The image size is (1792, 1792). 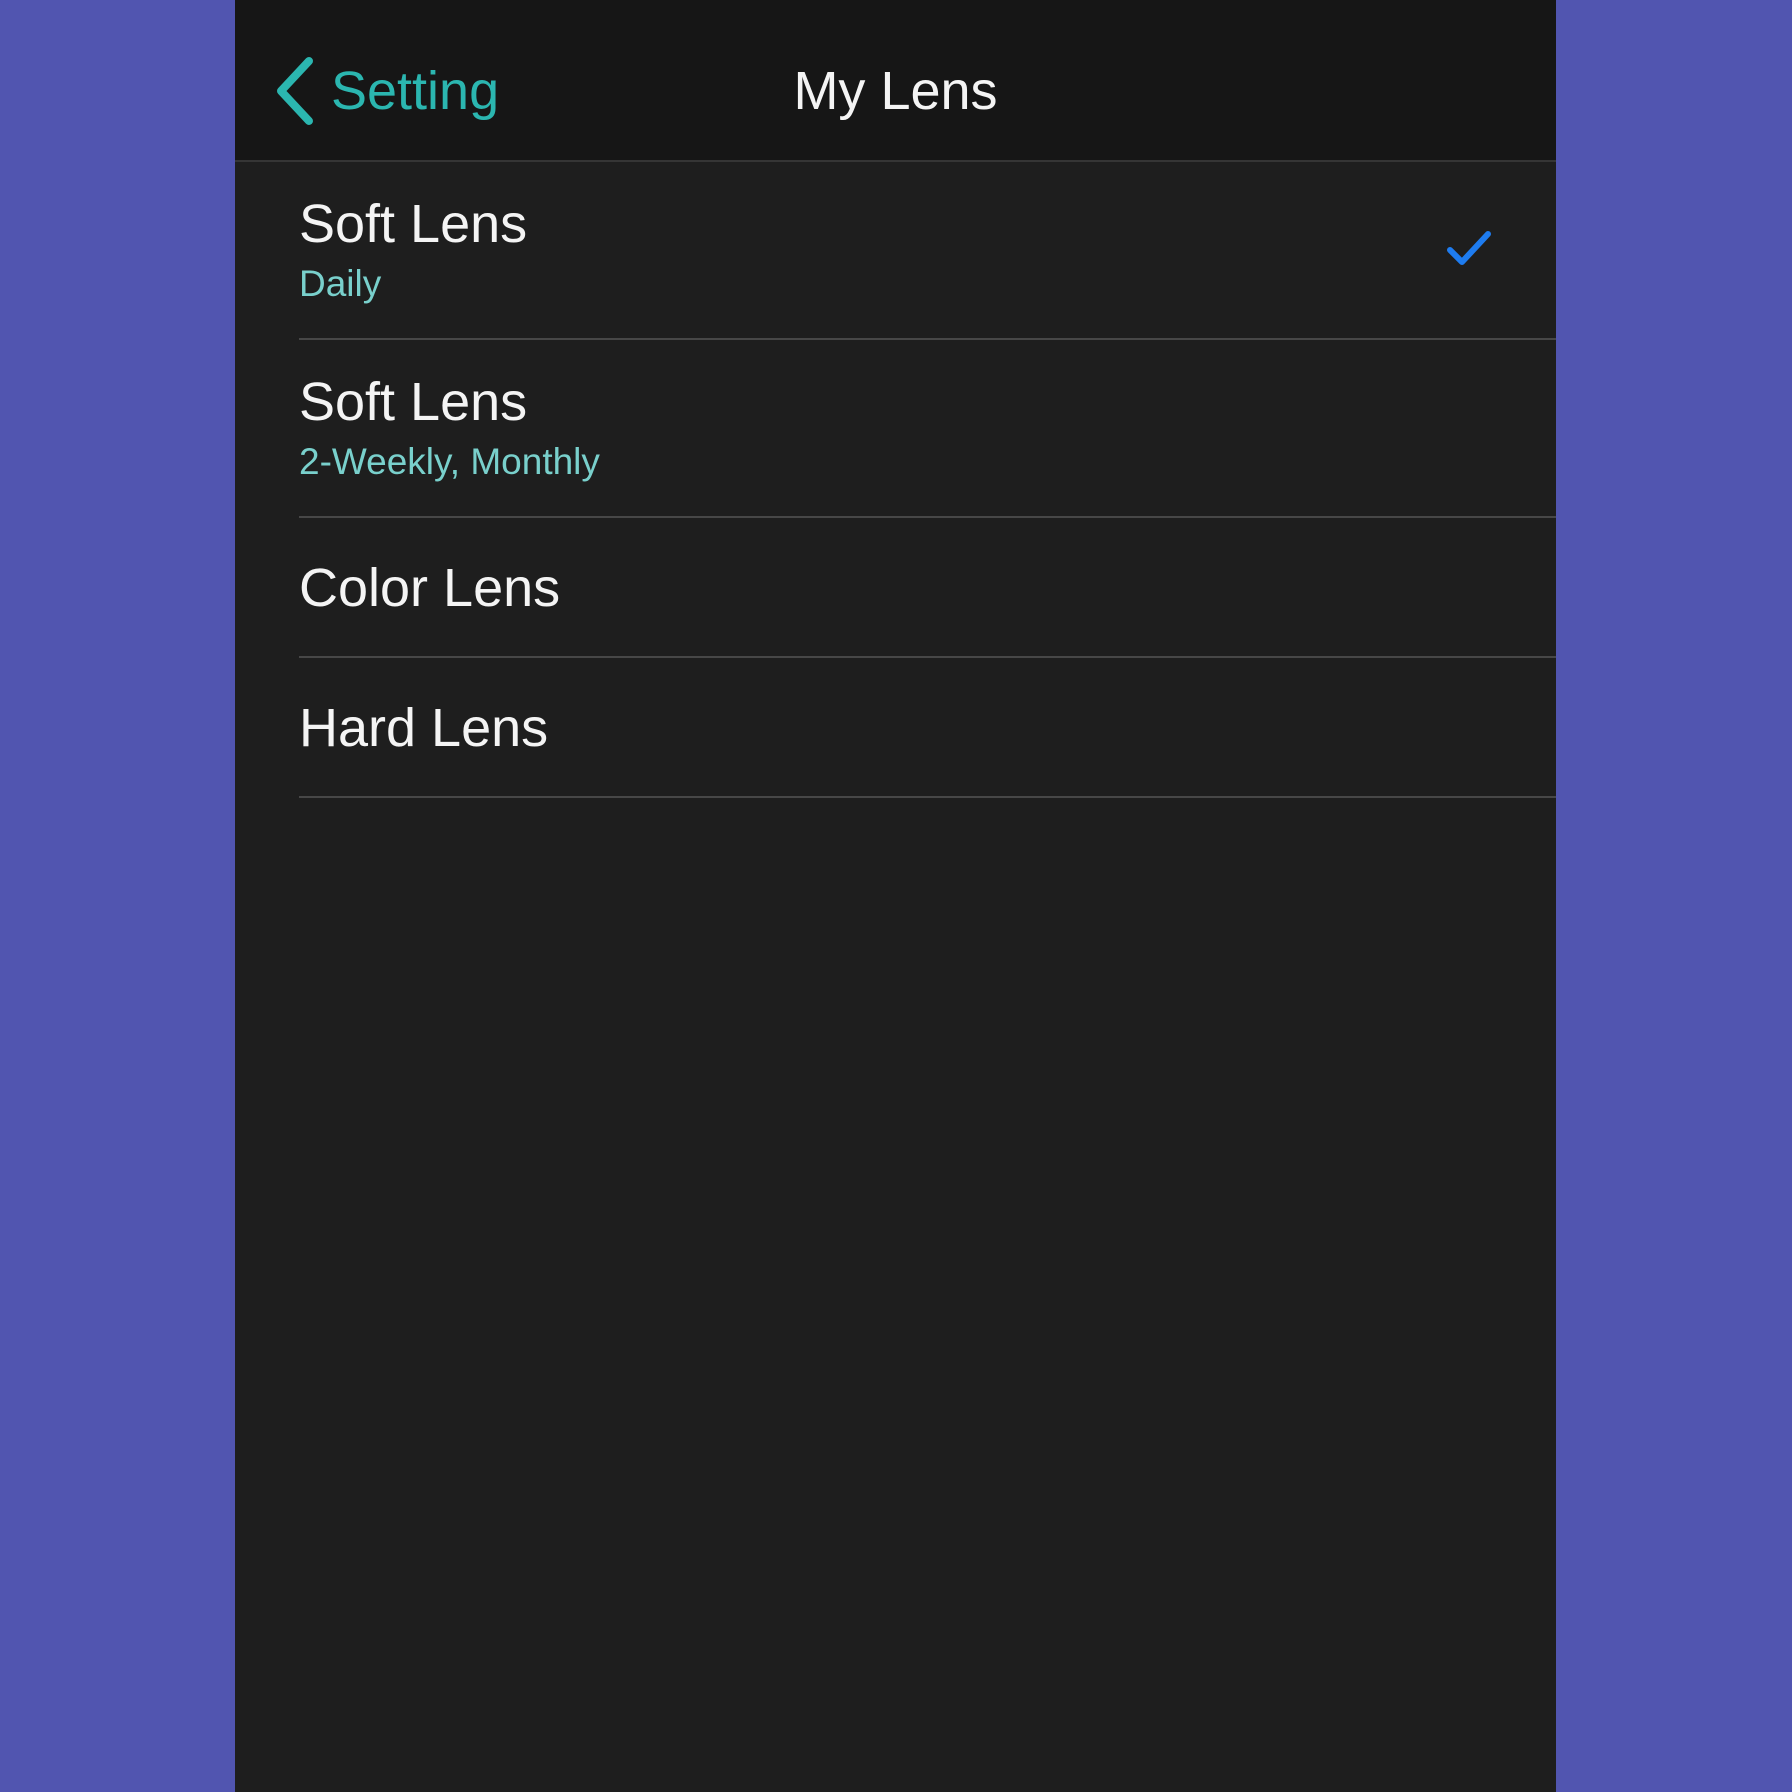 What do you see at coordinates (430, 588) in the screenshot?
I see `list-item-title: Color Lens` at bounding box center [430, 588].